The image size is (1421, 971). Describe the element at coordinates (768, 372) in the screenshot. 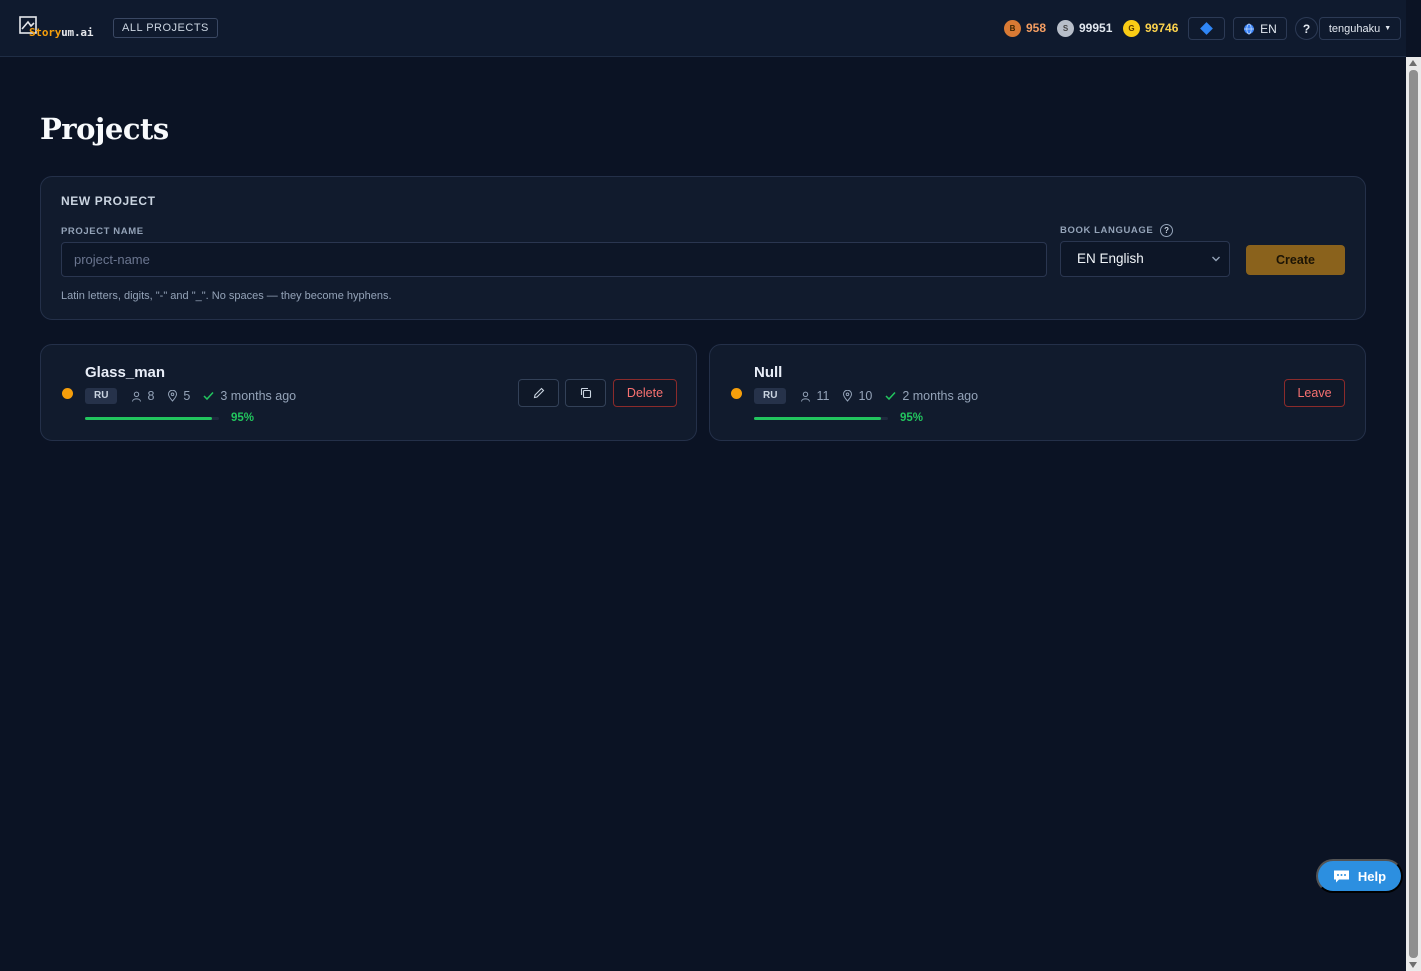

I see `project-name: Null` at that location.